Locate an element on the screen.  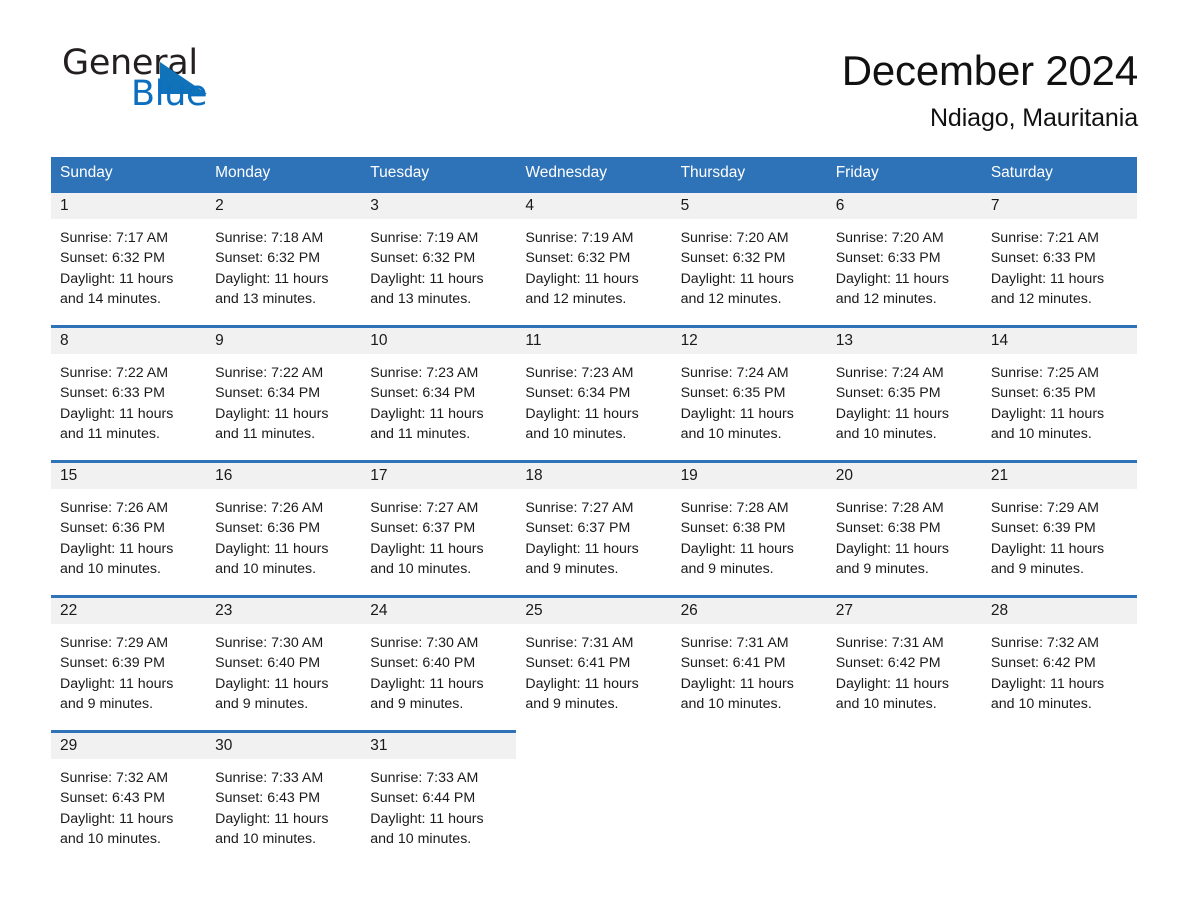
sunset-text: Sunset: 6:33 PM is located at coordinates (1043, 258).